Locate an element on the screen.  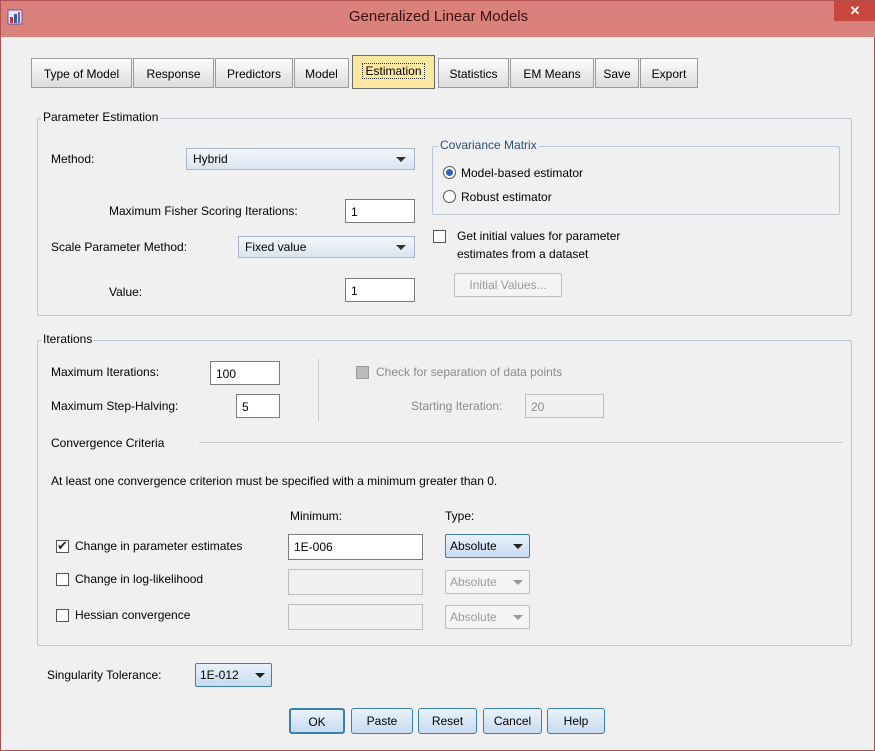
hessian-convergence-type: Absolute is located at coordinates (487, 617).